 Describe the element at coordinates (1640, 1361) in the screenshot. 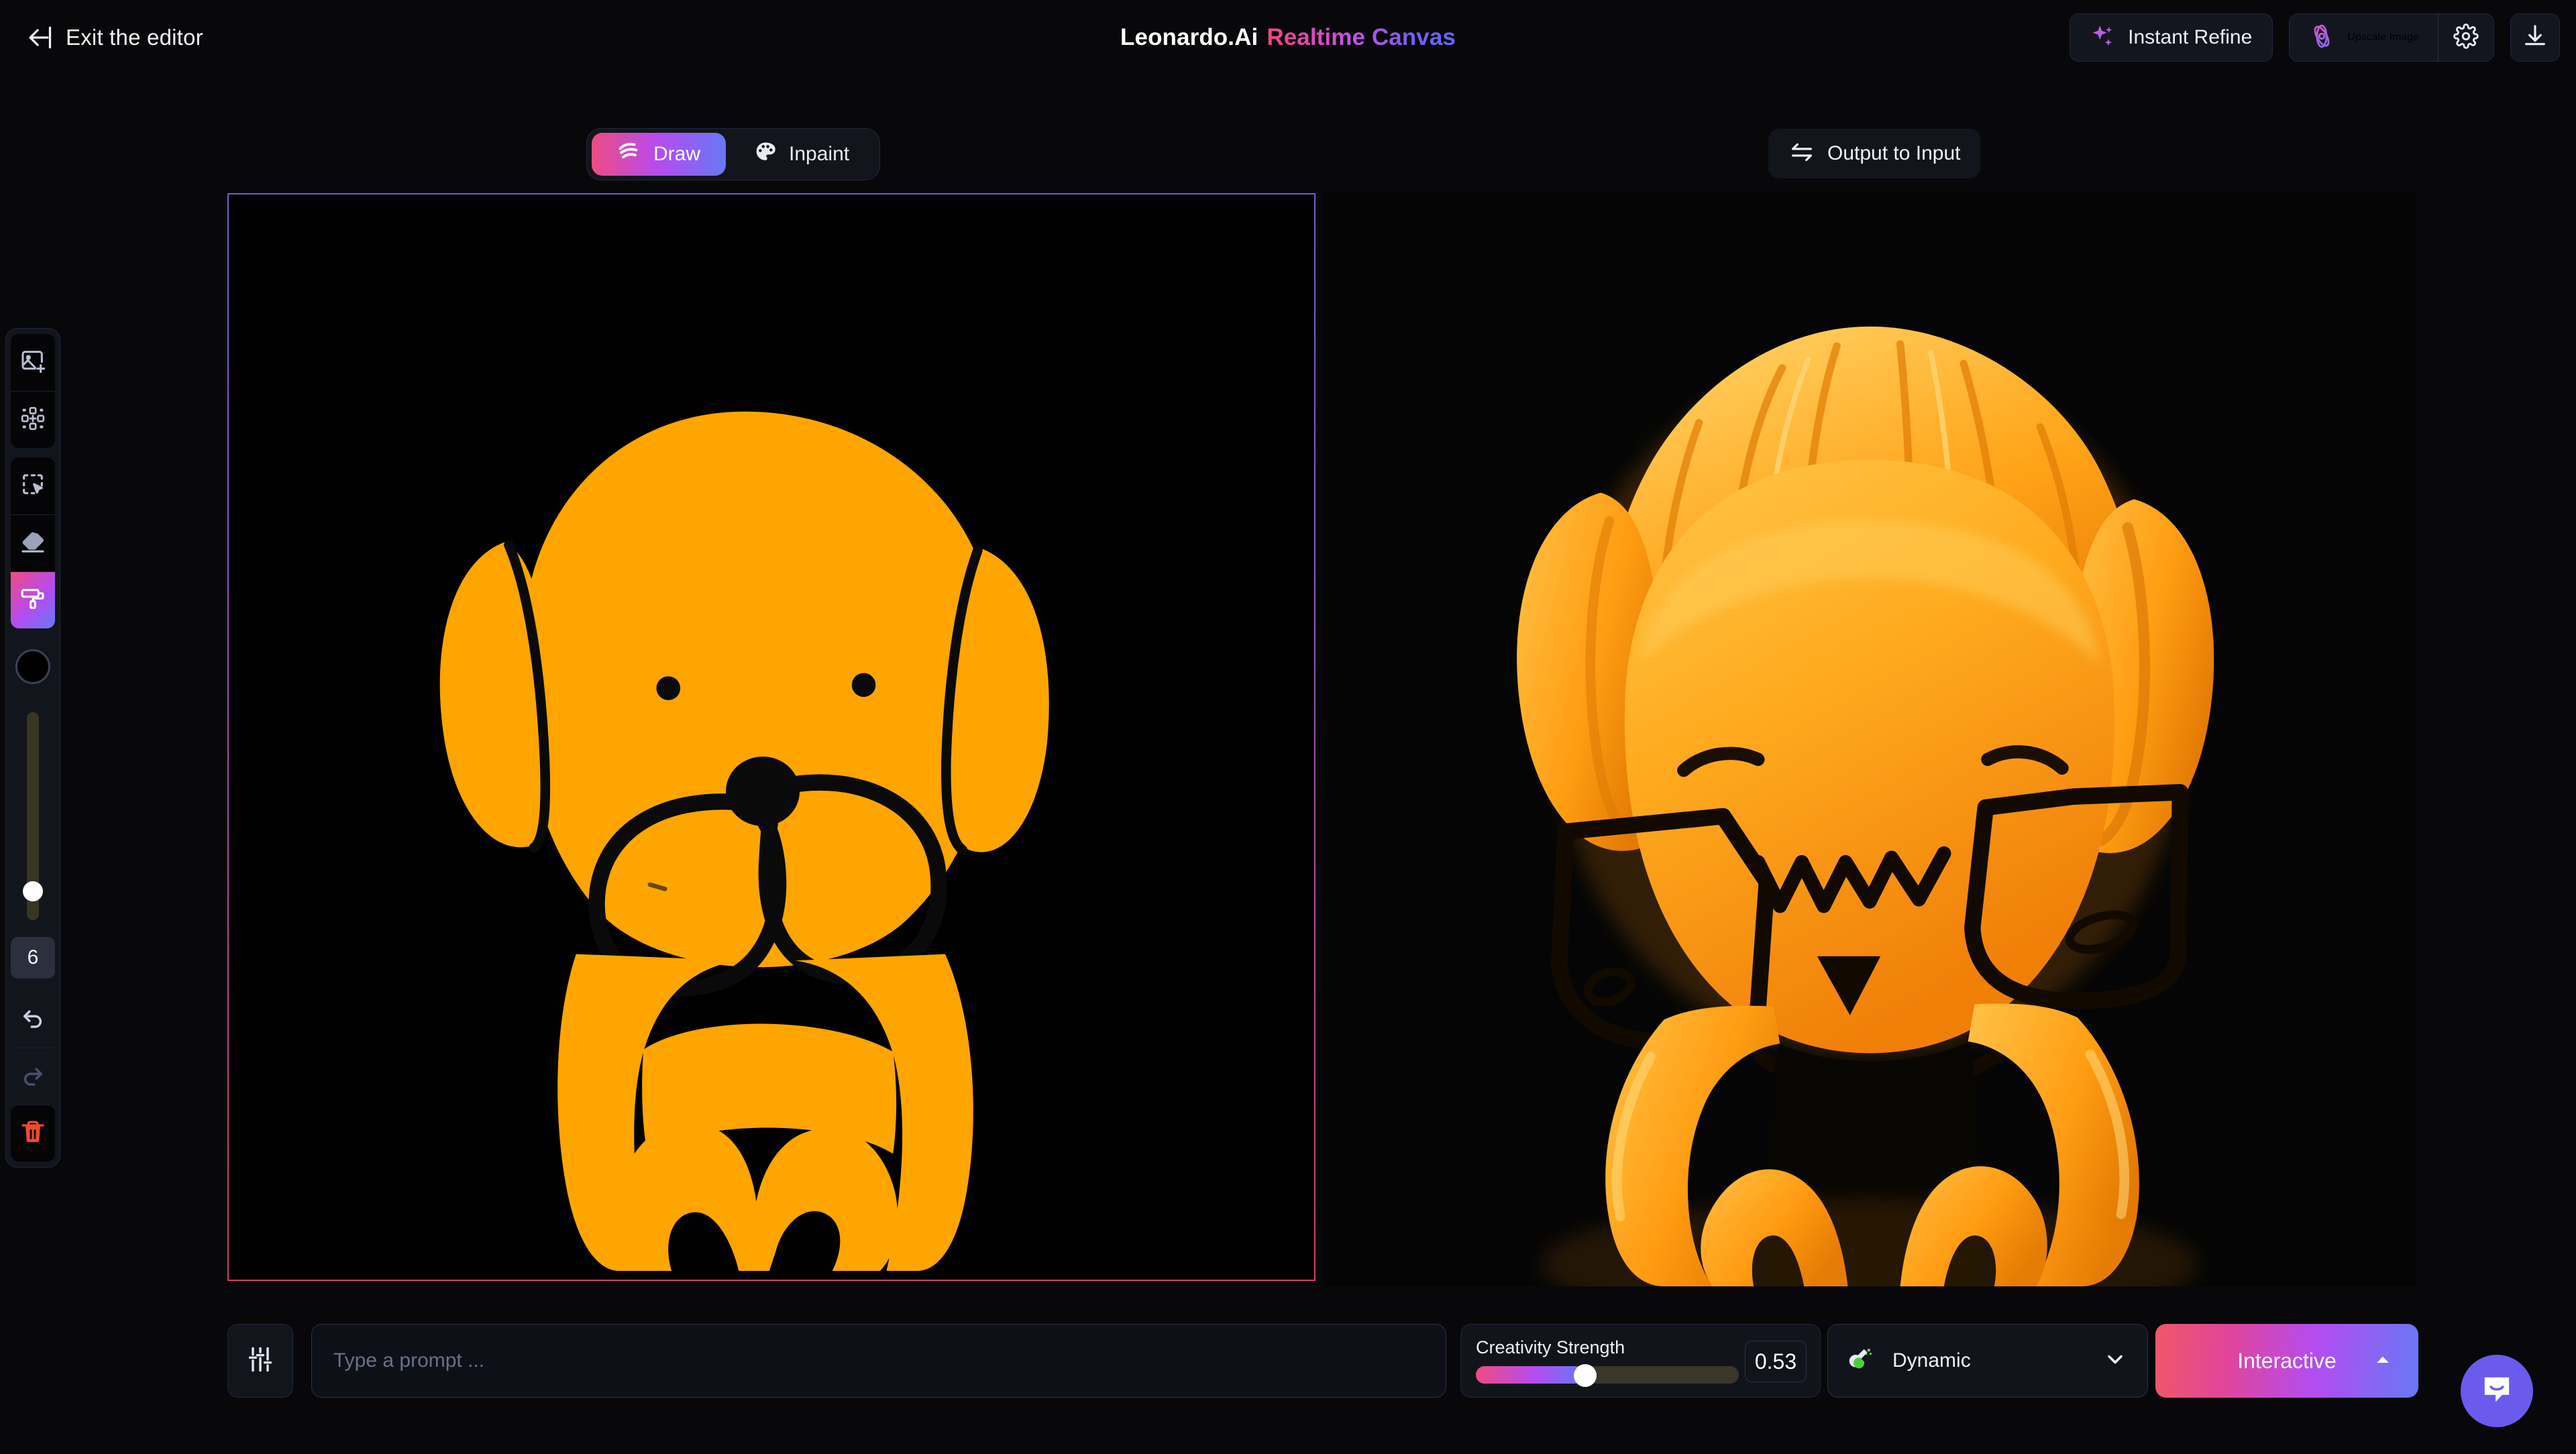

I see `creativity-strength-control: Creativity Strength 0.53` at that location.